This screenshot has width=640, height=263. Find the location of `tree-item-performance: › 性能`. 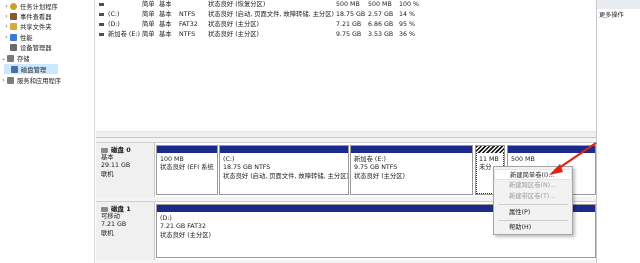

tree-item-performance: › 性能 is located at coordinates (18, 37).